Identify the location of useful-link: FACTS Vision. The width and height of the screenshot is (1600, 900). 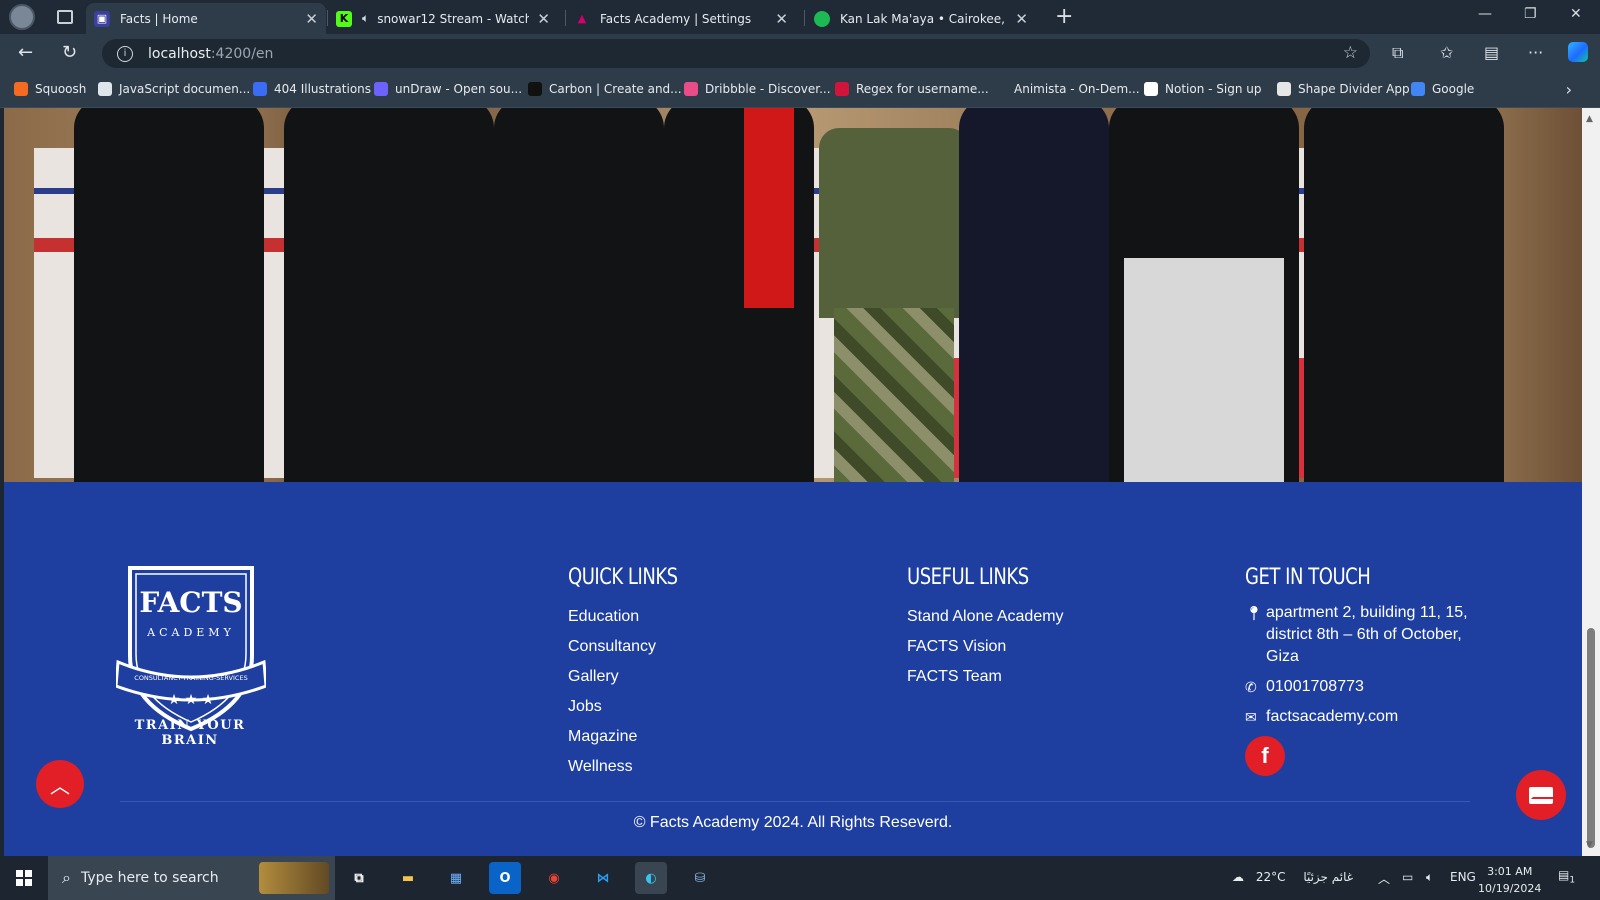
(985, 647).